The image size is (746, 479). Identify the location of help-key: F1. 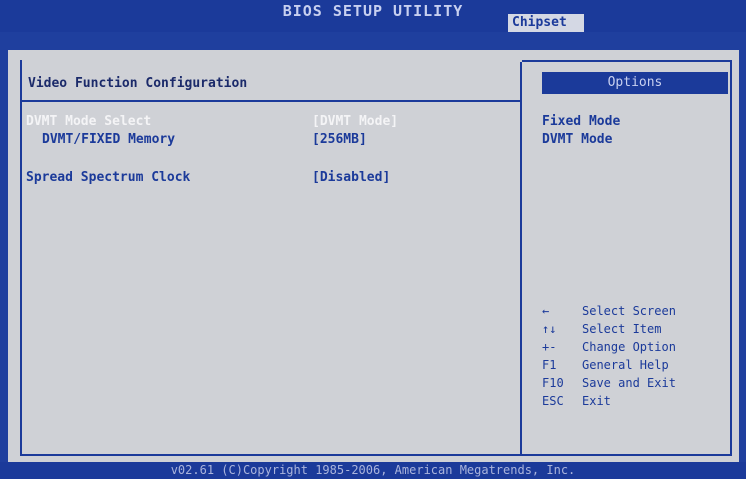
(549, 365).